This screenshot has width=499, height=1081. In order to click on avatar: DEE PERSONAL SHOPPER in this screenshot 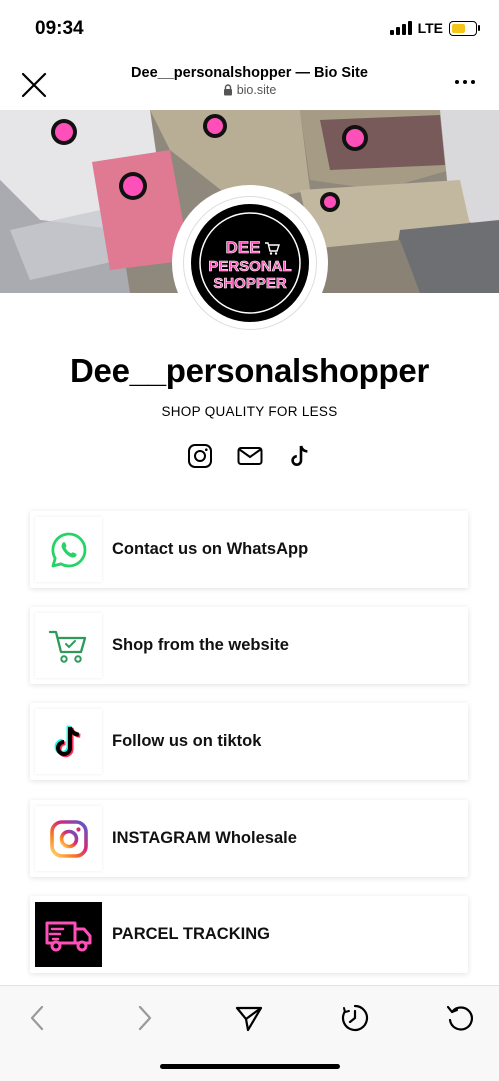, I will do `click(250, 263)`.